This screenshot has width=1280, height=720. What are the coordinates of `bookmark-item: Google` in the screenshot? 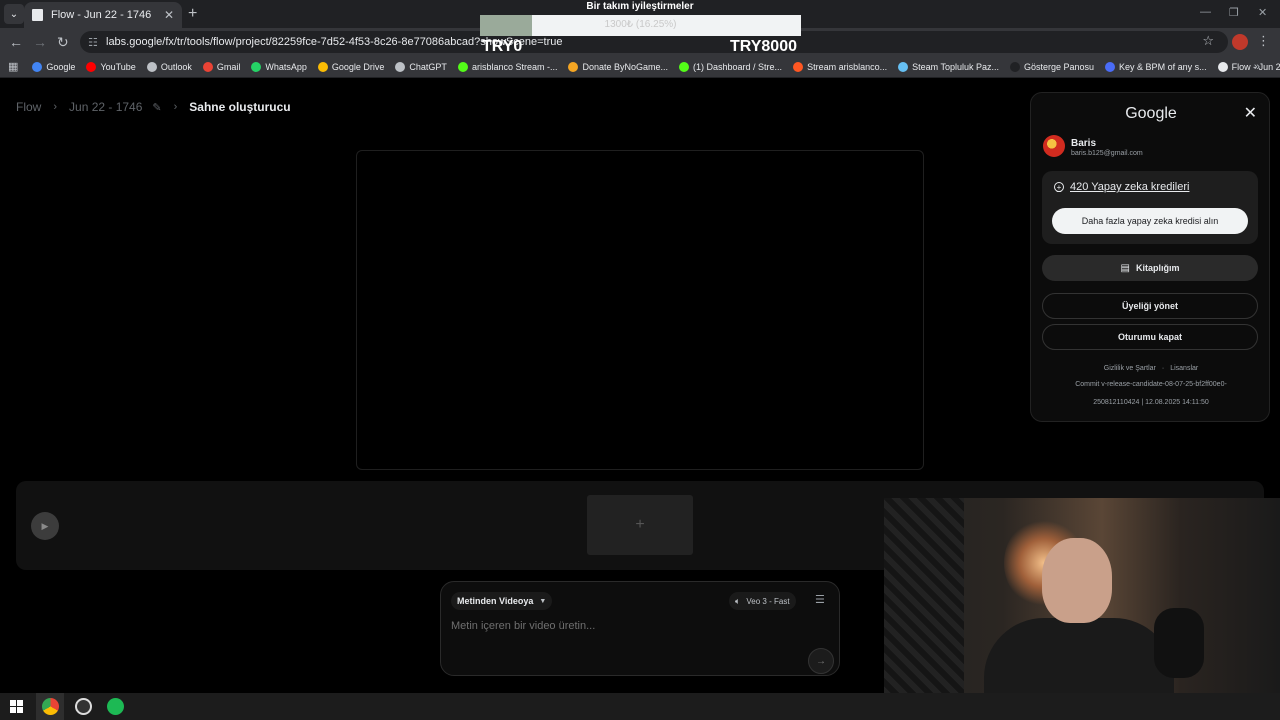 It's located at (53, 66).